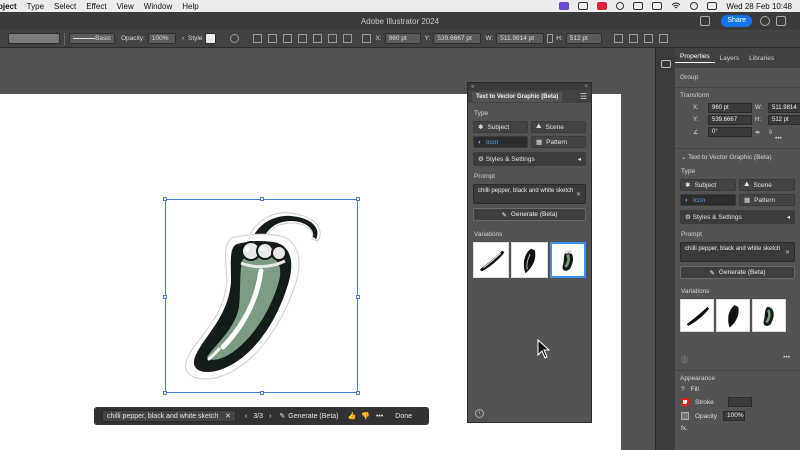 The width and height of the screenshot is (800, 450). Describe the element at coordinates (648, 38) in the screenshot. I see `envelope-icon` at that location.